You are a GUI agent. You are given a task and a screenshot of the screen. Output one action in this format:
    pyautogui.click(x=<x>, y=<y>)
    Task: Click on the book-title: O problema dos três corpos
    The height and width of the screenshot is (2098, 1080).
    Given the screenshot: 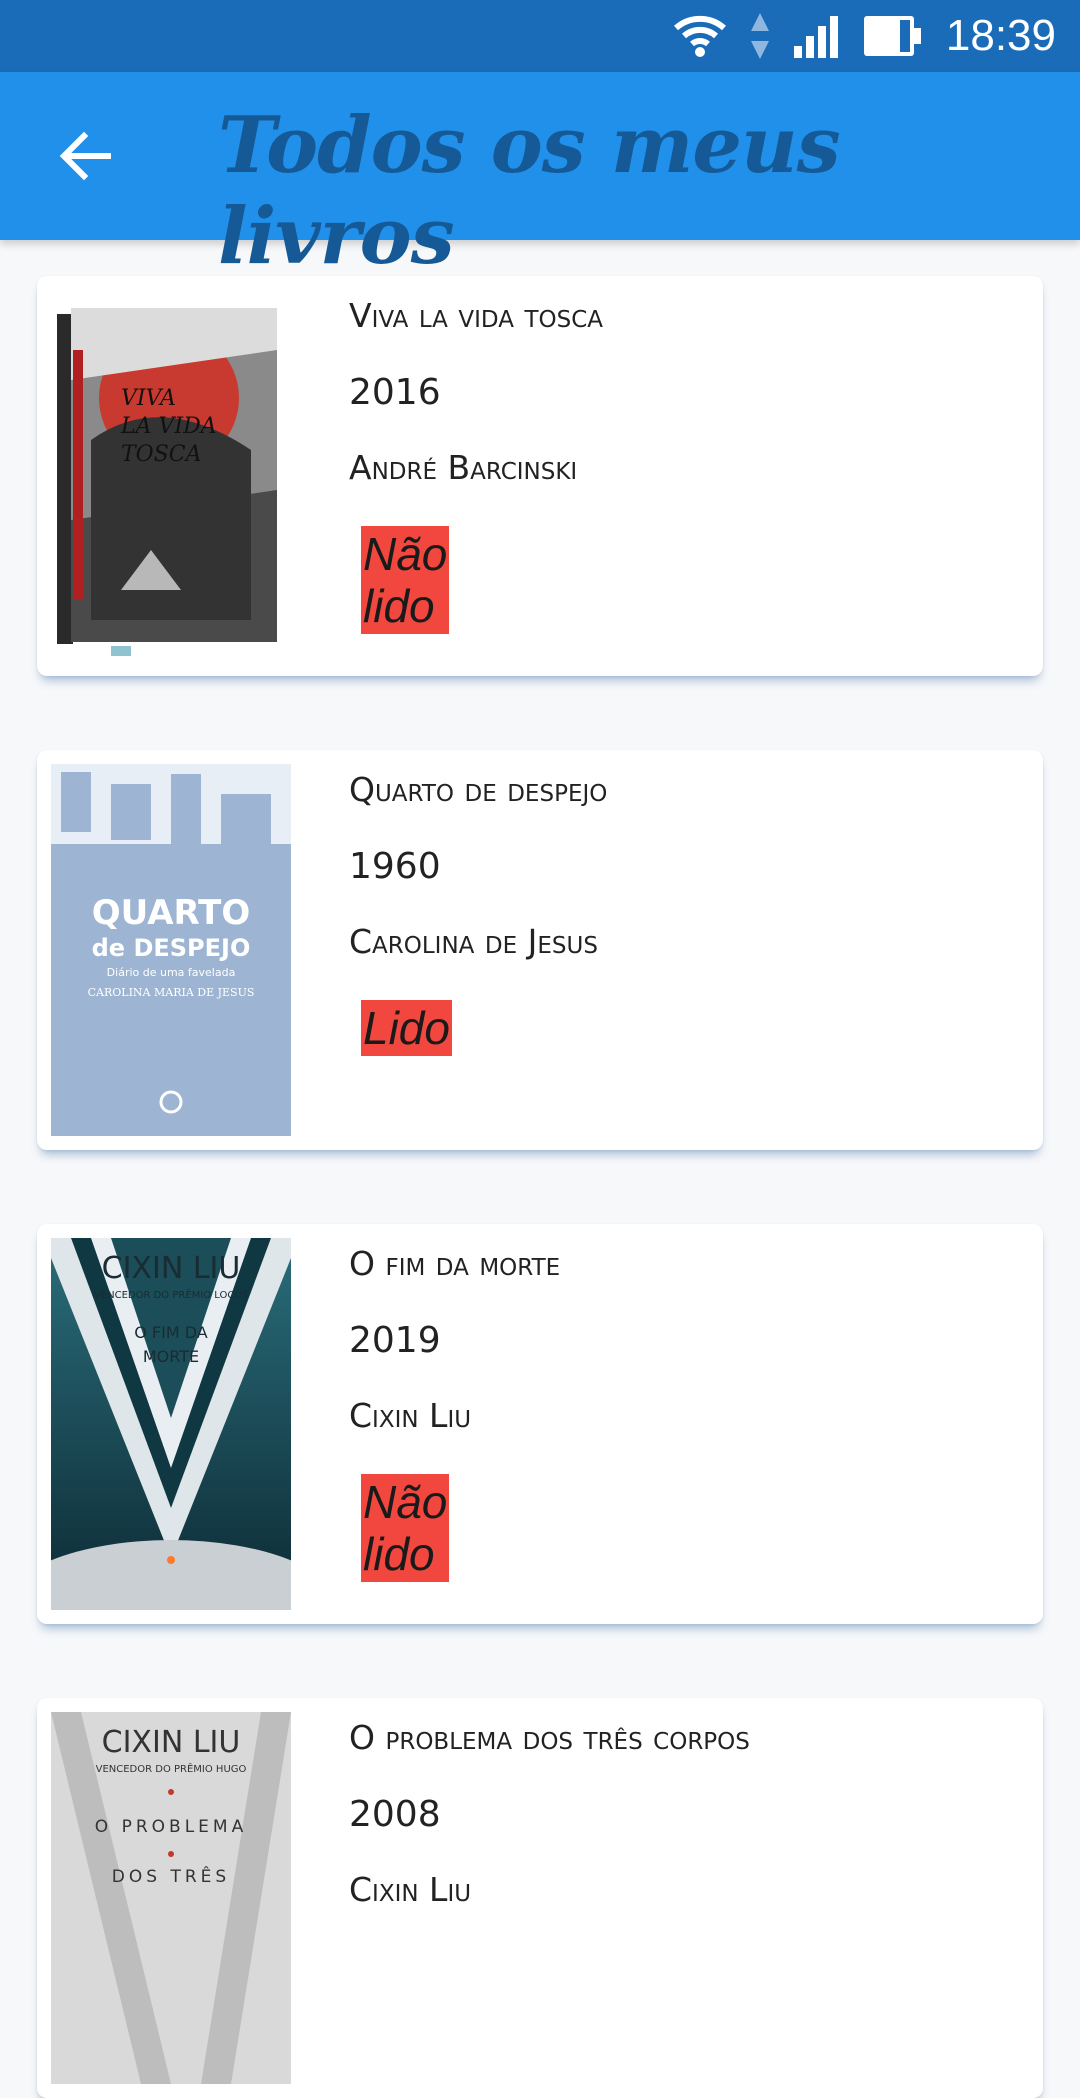 What is the action you would take?
    pyautogui.click(x=549, y=1737)
    